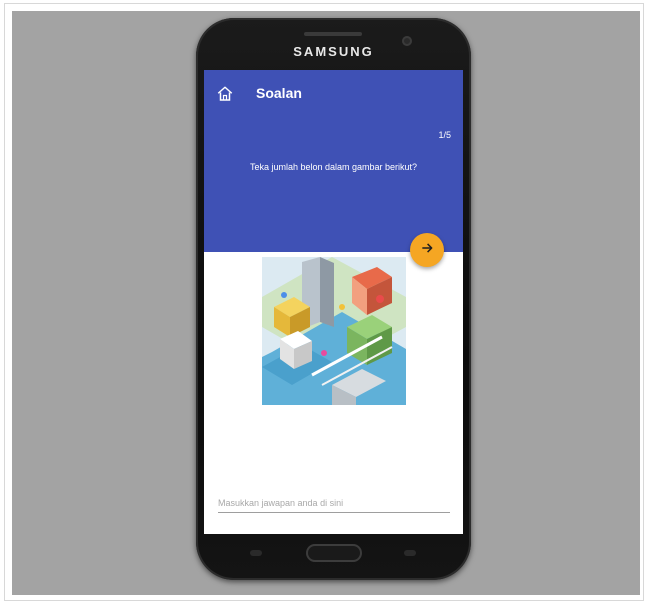 This screenshot has height=607, width=650. What do you see at coordinates (334, 503) in the screenshot?
I see `answer-input` at bounding box center [334, 503].